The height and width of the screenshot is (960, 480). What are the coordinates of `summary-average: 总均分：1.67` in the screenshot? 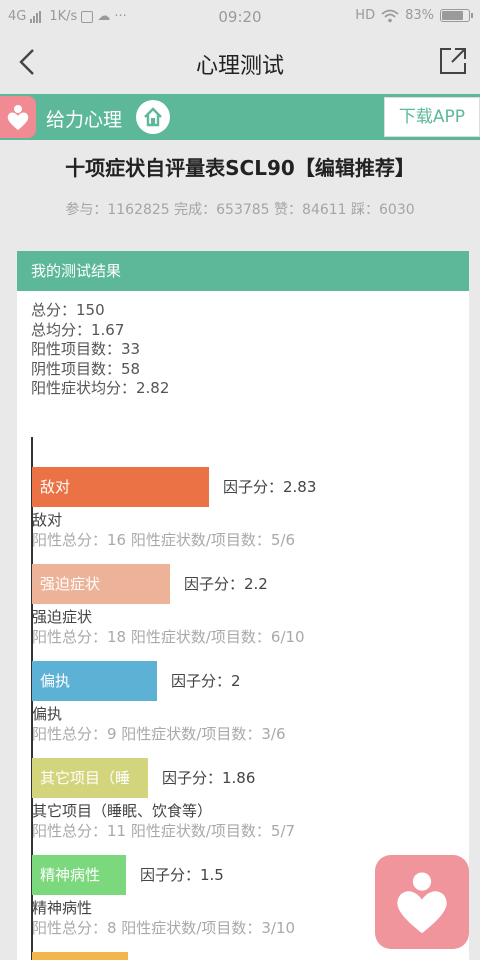 It's located at (78, 329).